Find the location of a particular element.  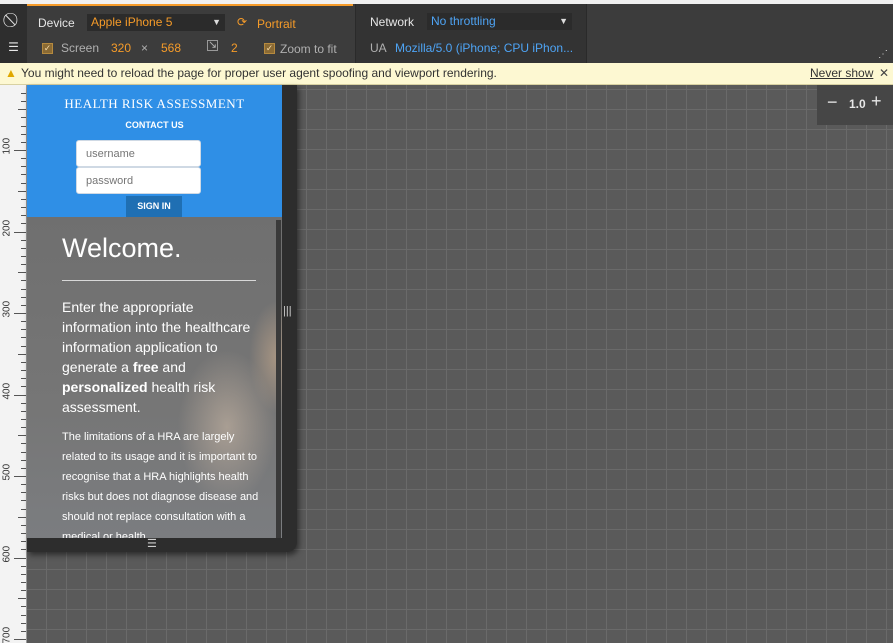

ruler-label: 700 is located at coordinates (7, 634).